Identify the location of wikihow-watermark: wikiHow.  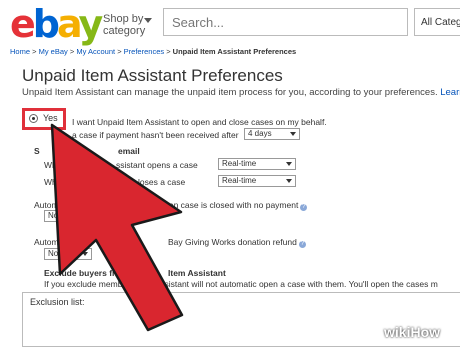
(412, 332).